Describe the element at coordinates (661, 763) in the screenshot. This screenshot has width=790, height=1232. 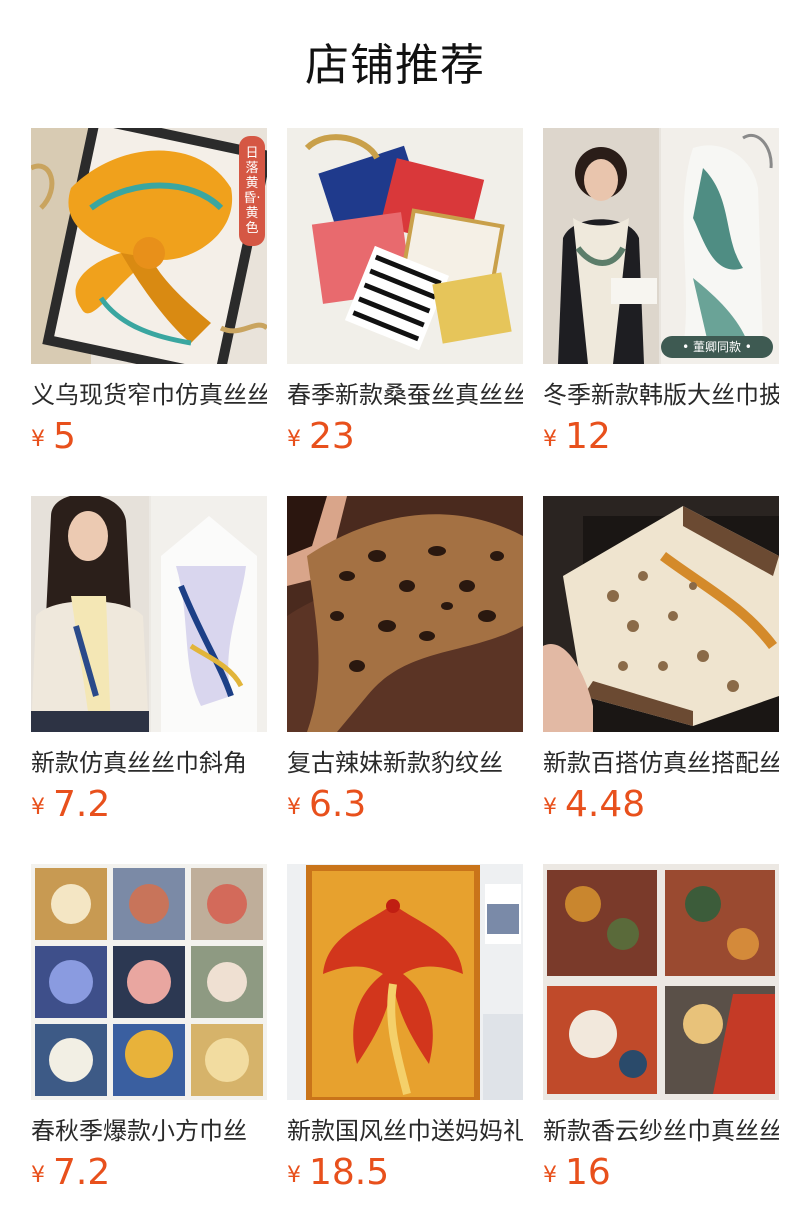
I see `product-name: 新款百搭仿真丝搭配丝巾` at that location.